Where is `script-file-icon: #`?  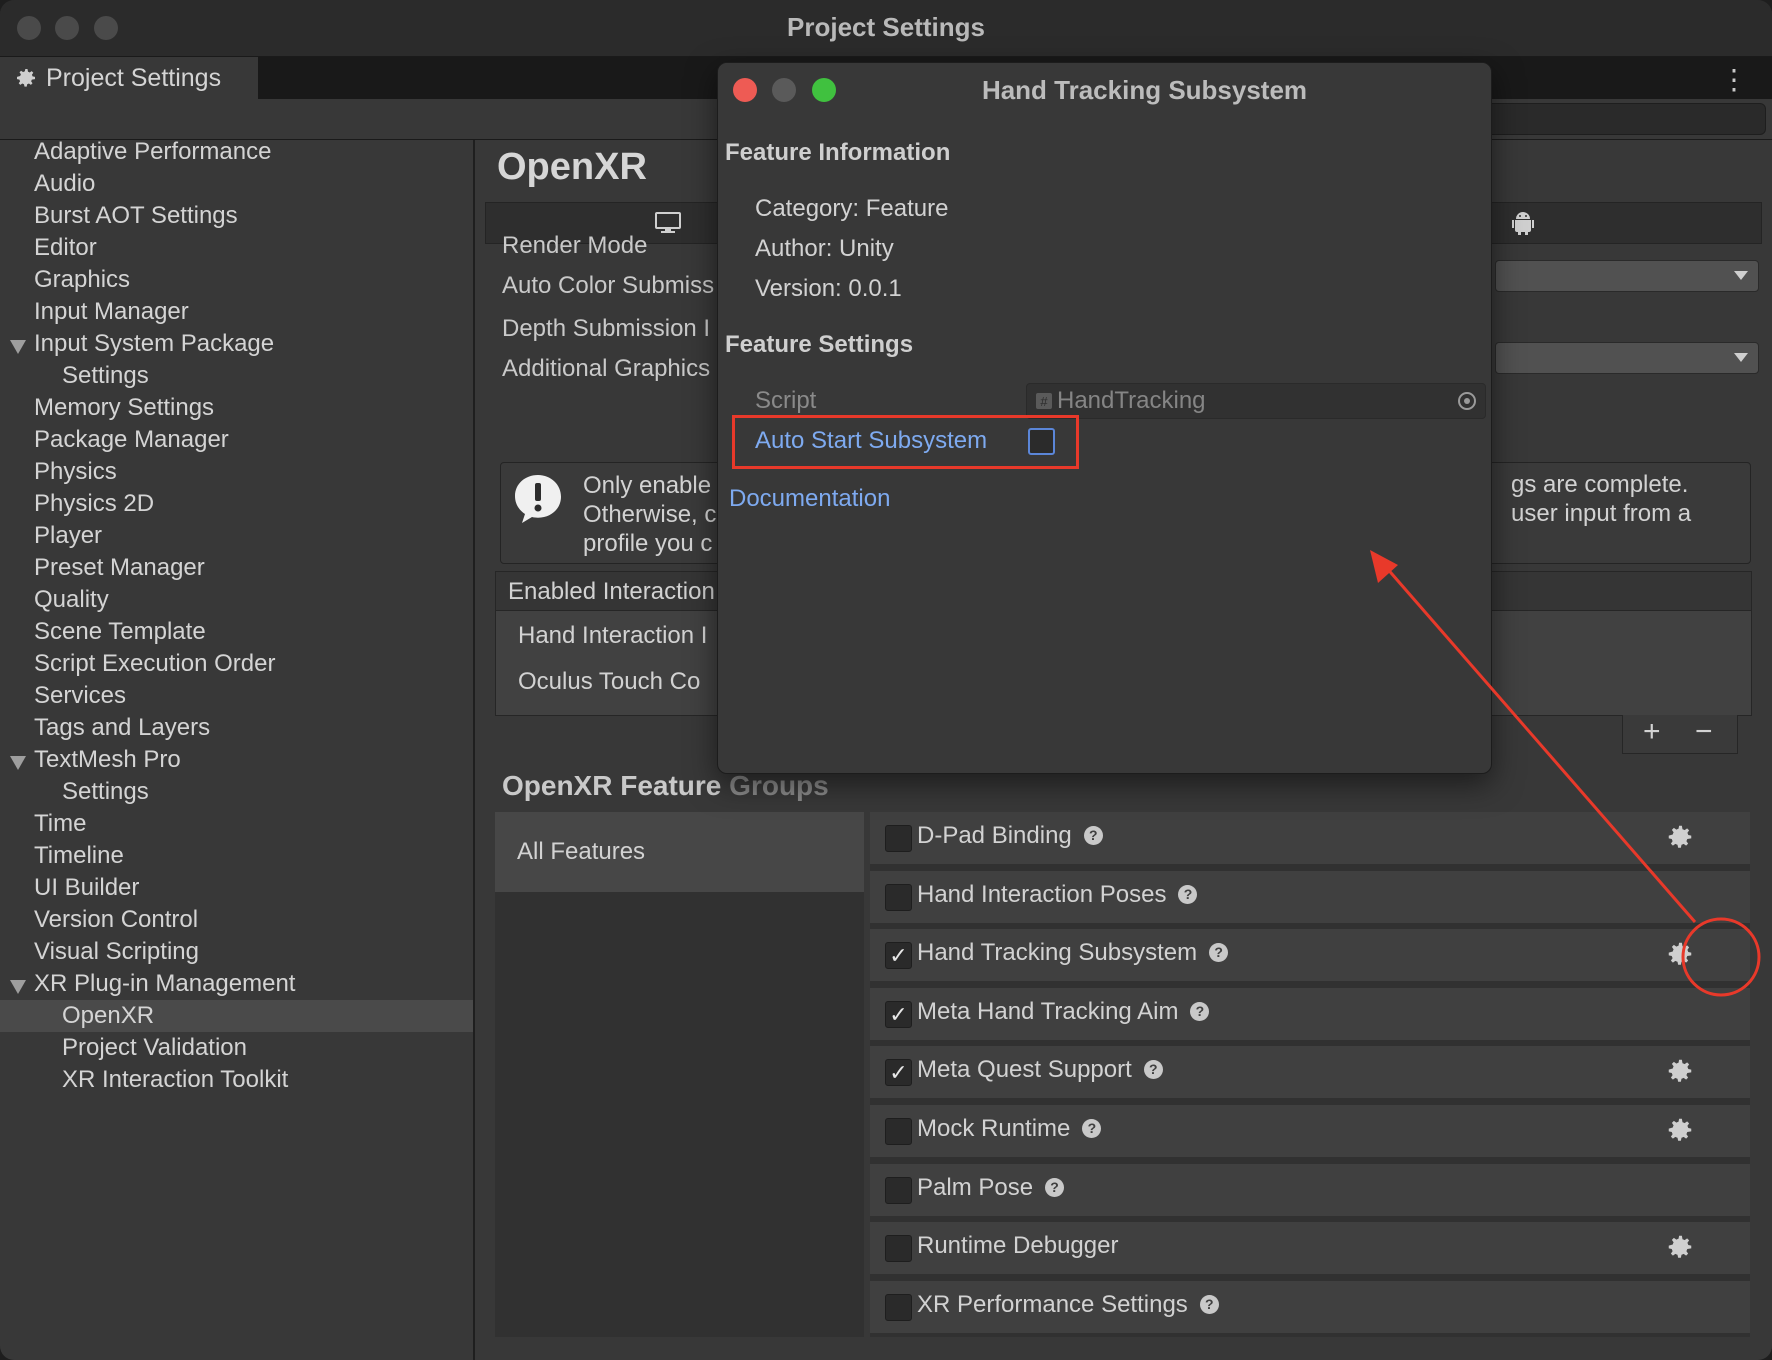
script-file-icon: # is located at coordinates (1044, 401).